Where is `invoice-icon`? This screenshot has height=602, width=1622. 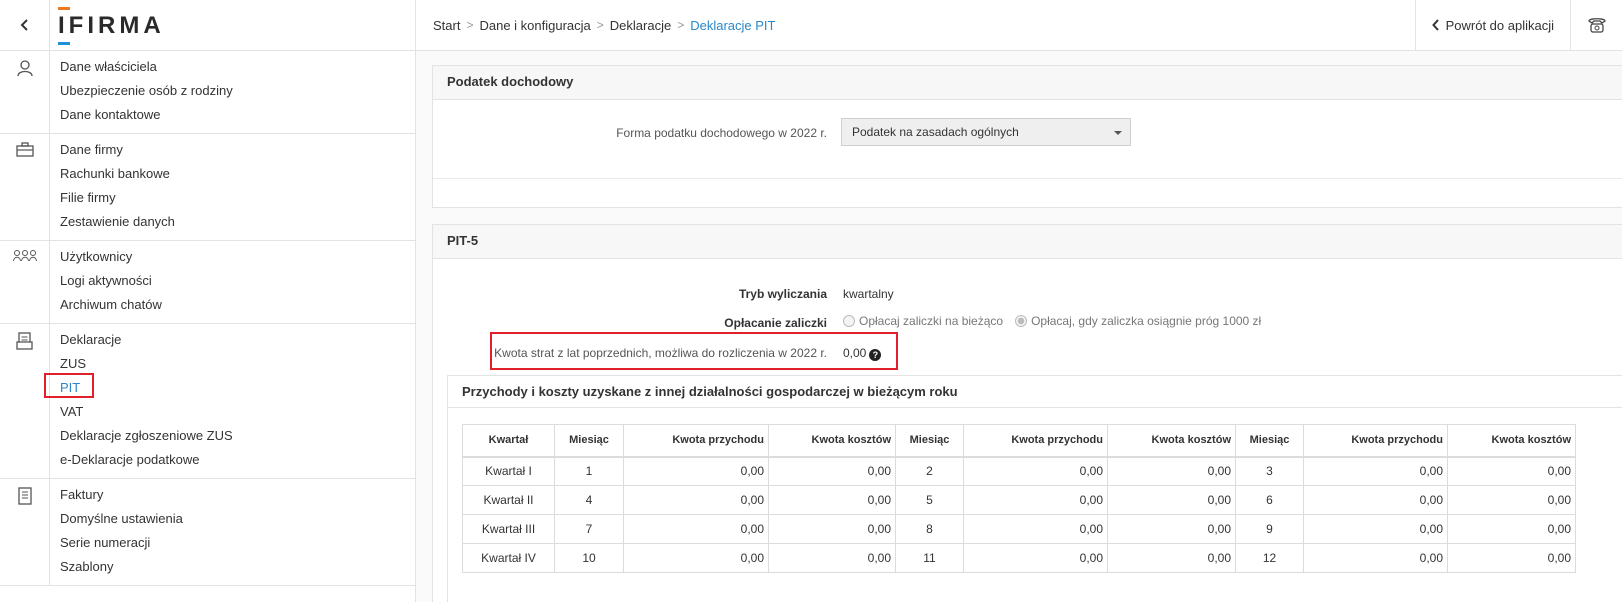
invoice-icon is located at coordinates (24, 496).